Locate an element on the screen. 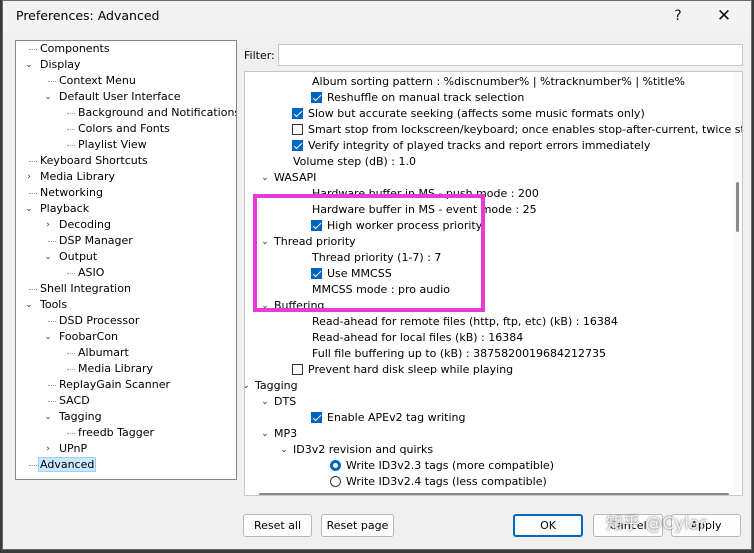 The image size is (754, 553). tree-item-freedb-tagger: freedb Tagger is located at coordinates (116, 433).